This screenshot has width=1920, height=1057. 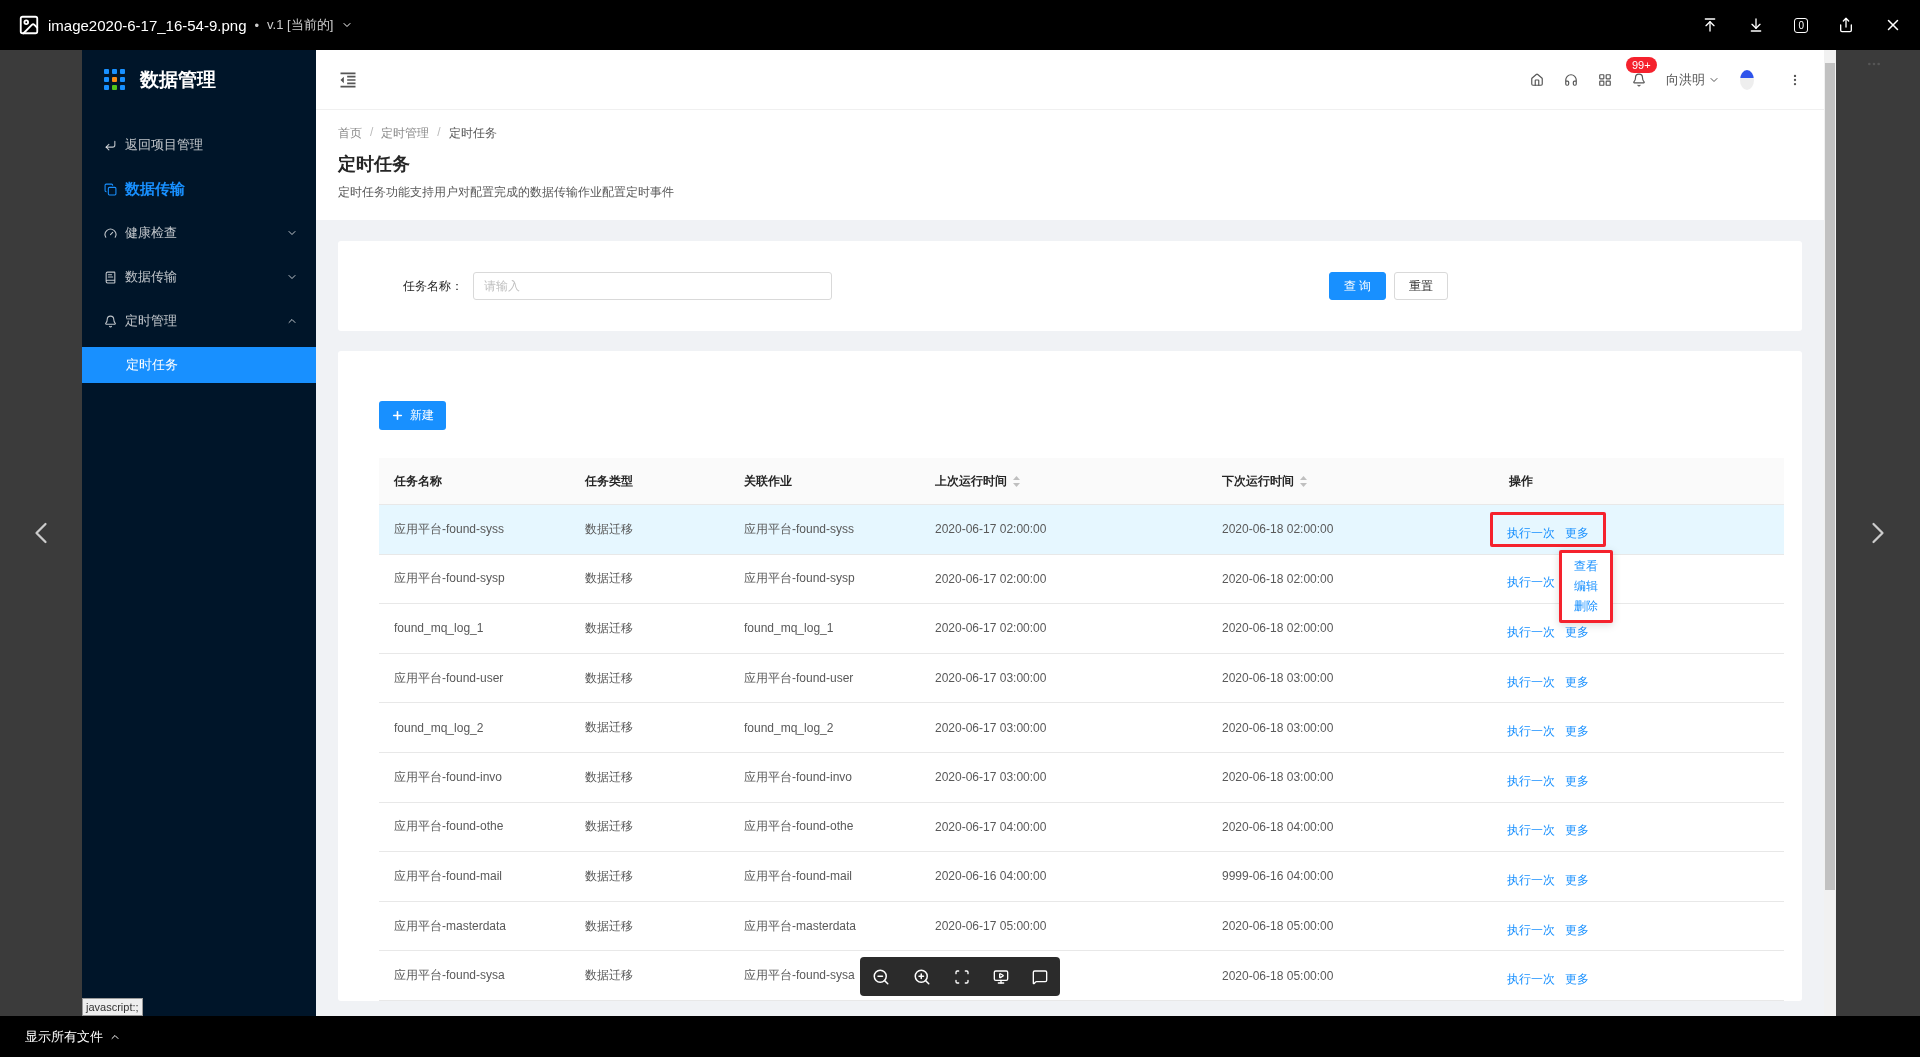 I want to click on column-header: 上次运行时间, so click(x=977, y=481).